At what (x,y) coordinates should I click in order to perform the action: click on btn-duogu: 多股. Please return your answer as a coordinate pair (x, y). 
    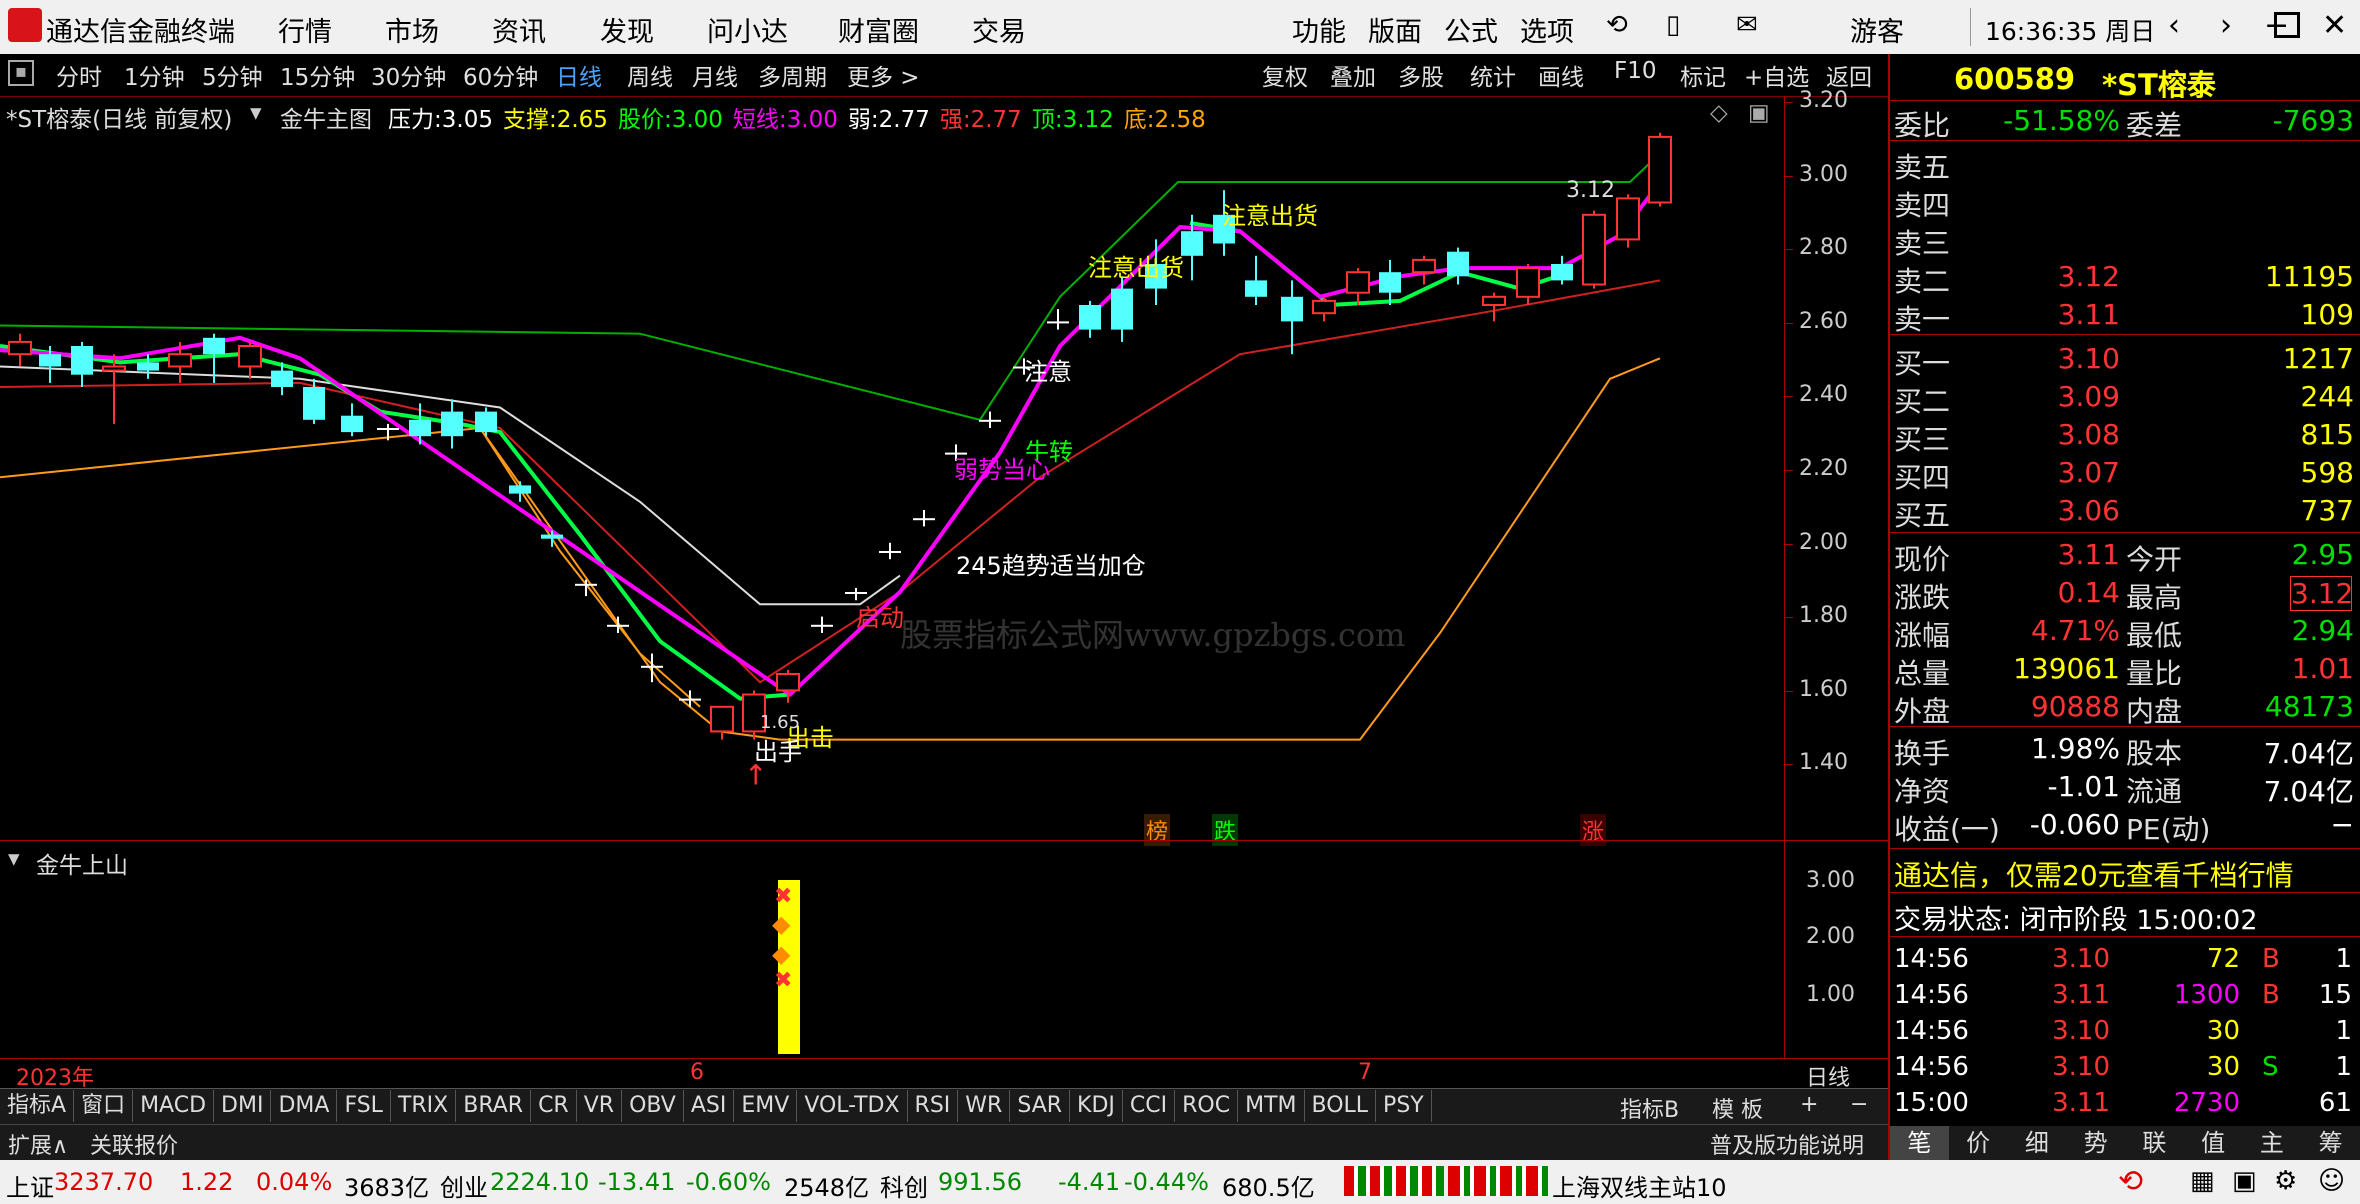
    Looking at the image, I should click on (1421, 75).